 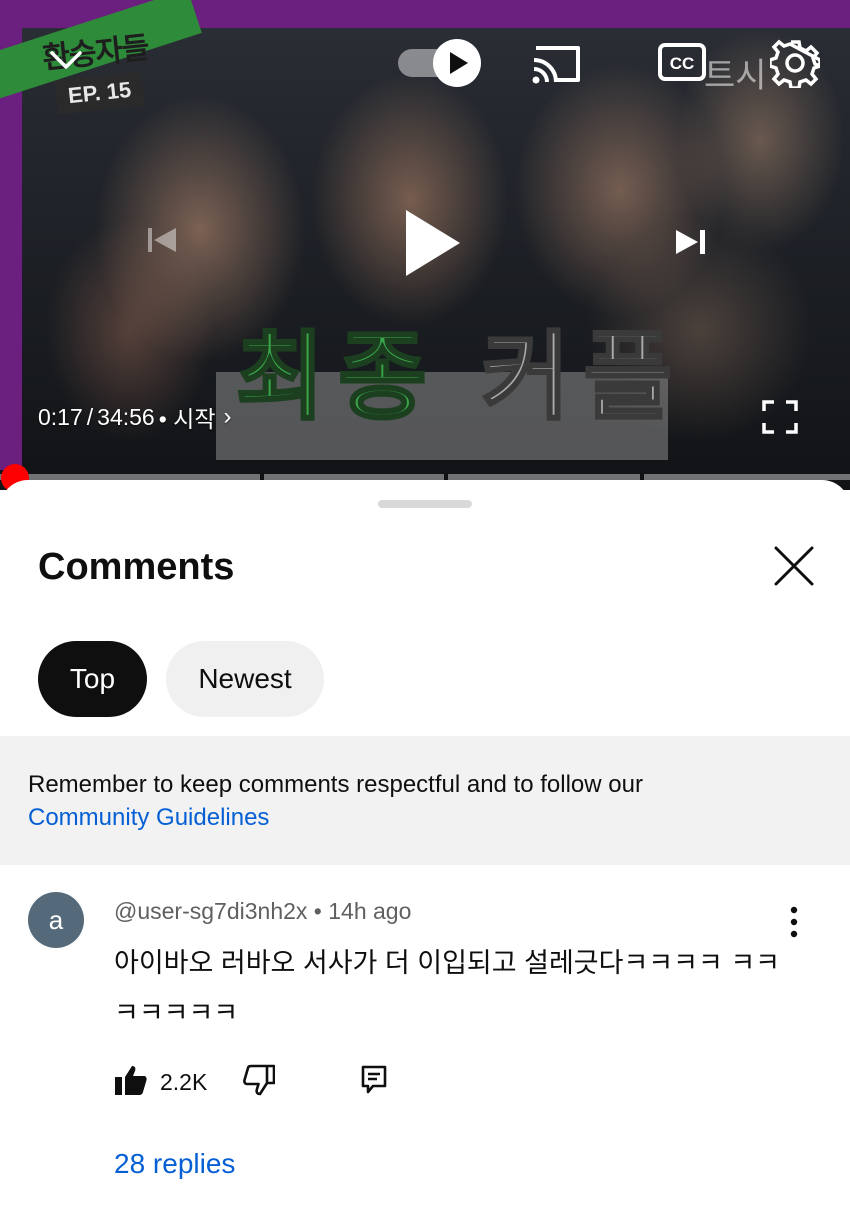 What do you see at coordinates (245, 679) in the screenshot?
I see `filter-chip-newest: Newest` at bounding box center [245, 679].